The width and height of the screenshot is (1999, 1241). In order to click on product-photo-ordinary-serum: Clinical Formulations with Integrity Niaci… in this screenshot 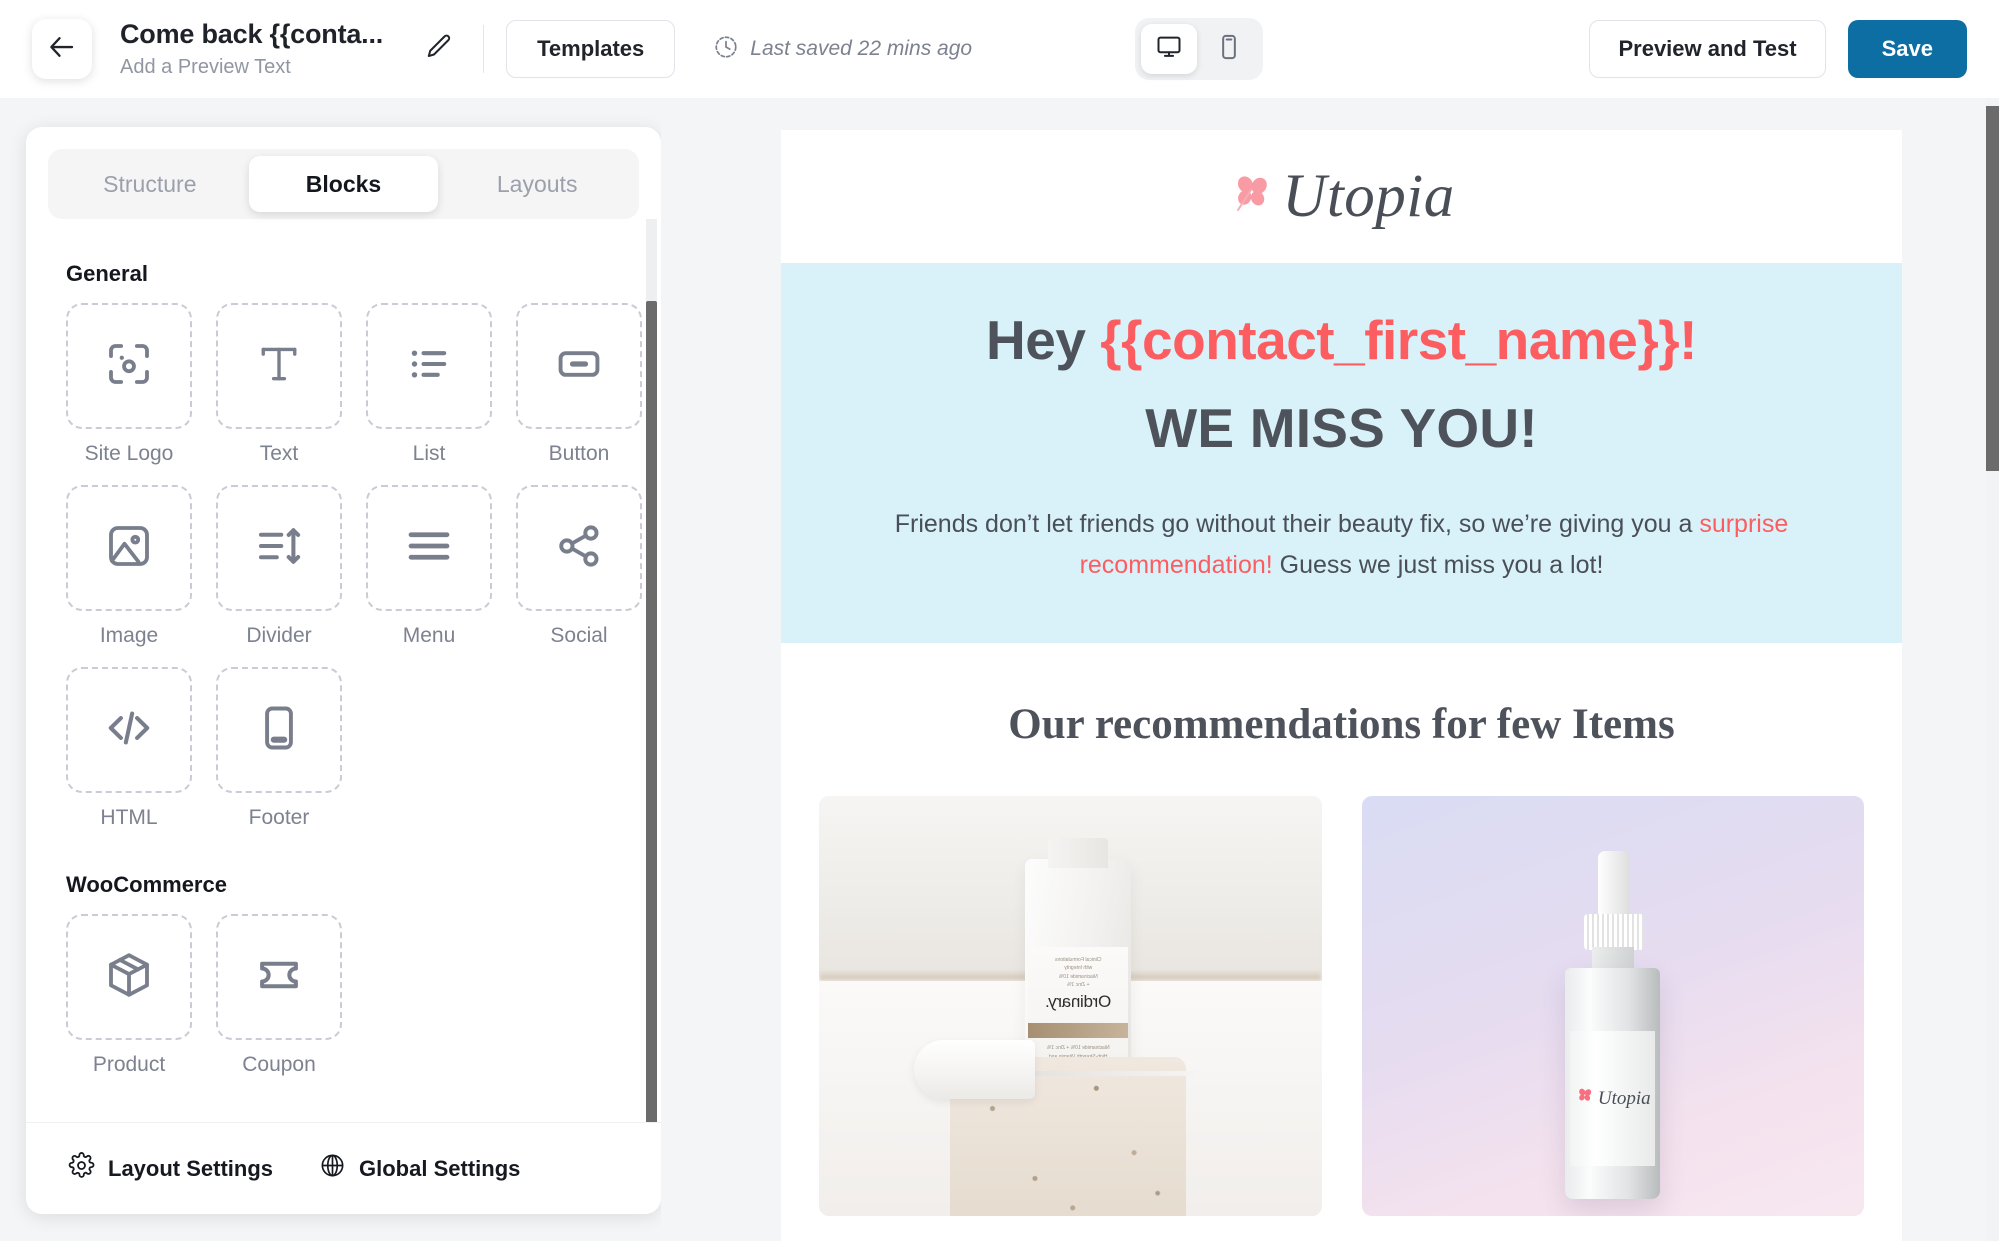, I will do `click(1070, 1006)`.